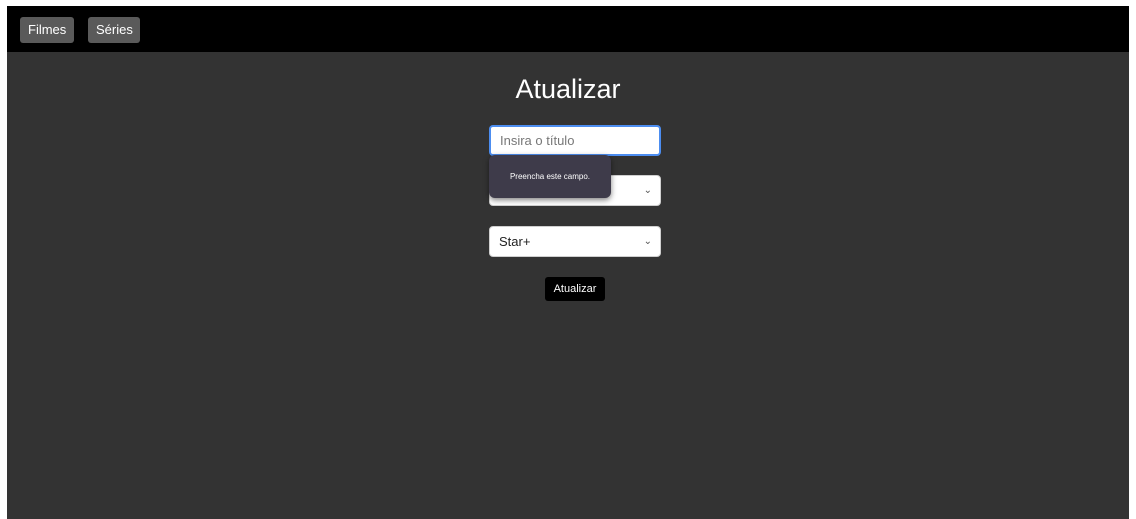 Image resolution: width=1136 pixels, height=519 pixels. Describe the element at coordinates (114, 30) in the screenshot. I see `nav-series-button: Séries` at that location.